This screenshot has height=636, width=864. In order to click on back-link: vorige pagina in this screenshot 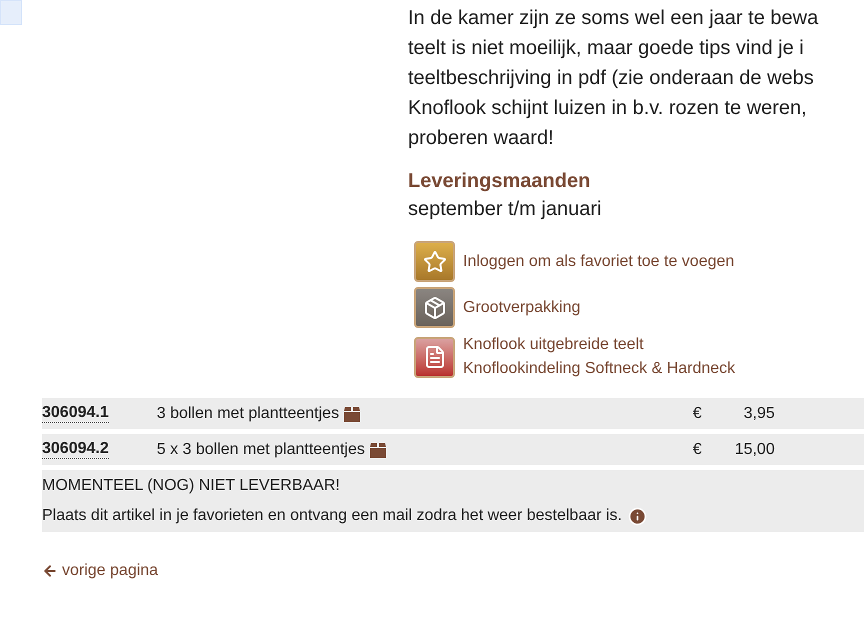, I will do `click(100, 571)`.